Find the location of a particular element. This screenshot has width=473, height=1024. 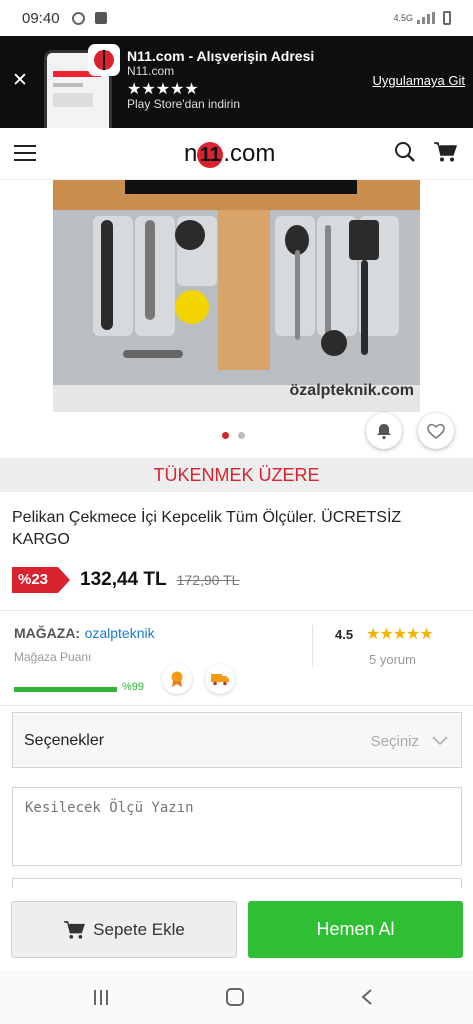

chevron-down-icon is located at coordinates (440, 741).